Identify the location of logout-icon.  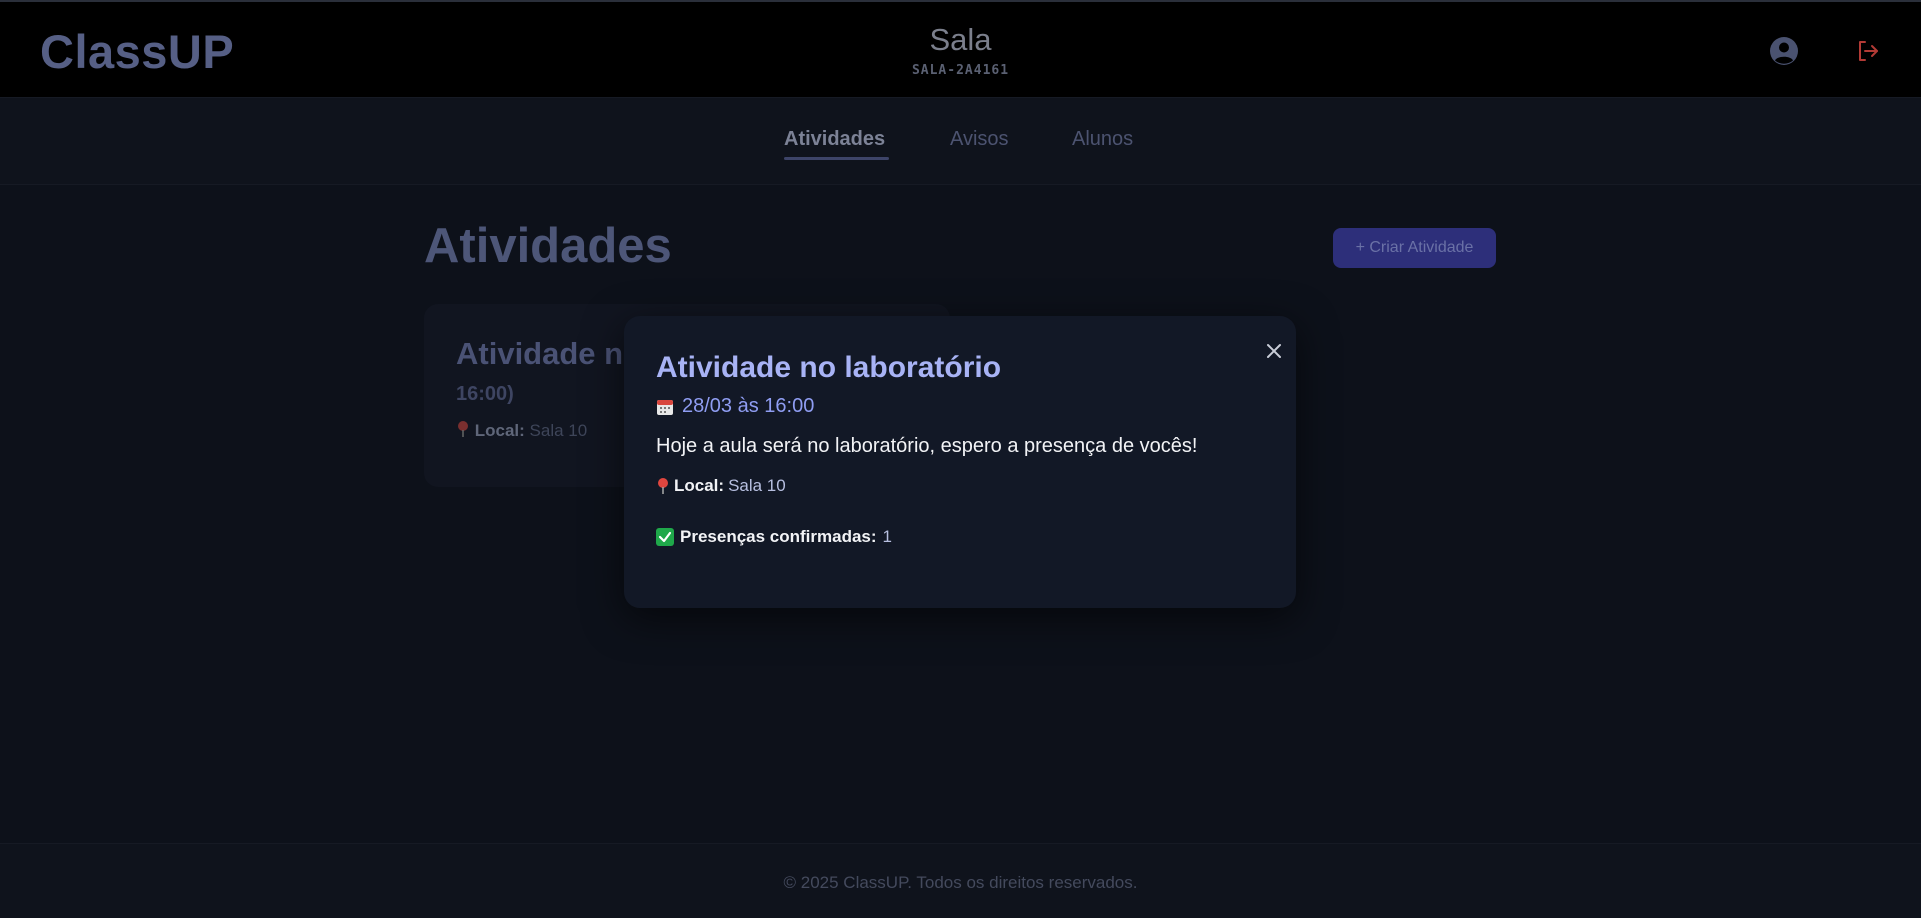
(1868, 51).